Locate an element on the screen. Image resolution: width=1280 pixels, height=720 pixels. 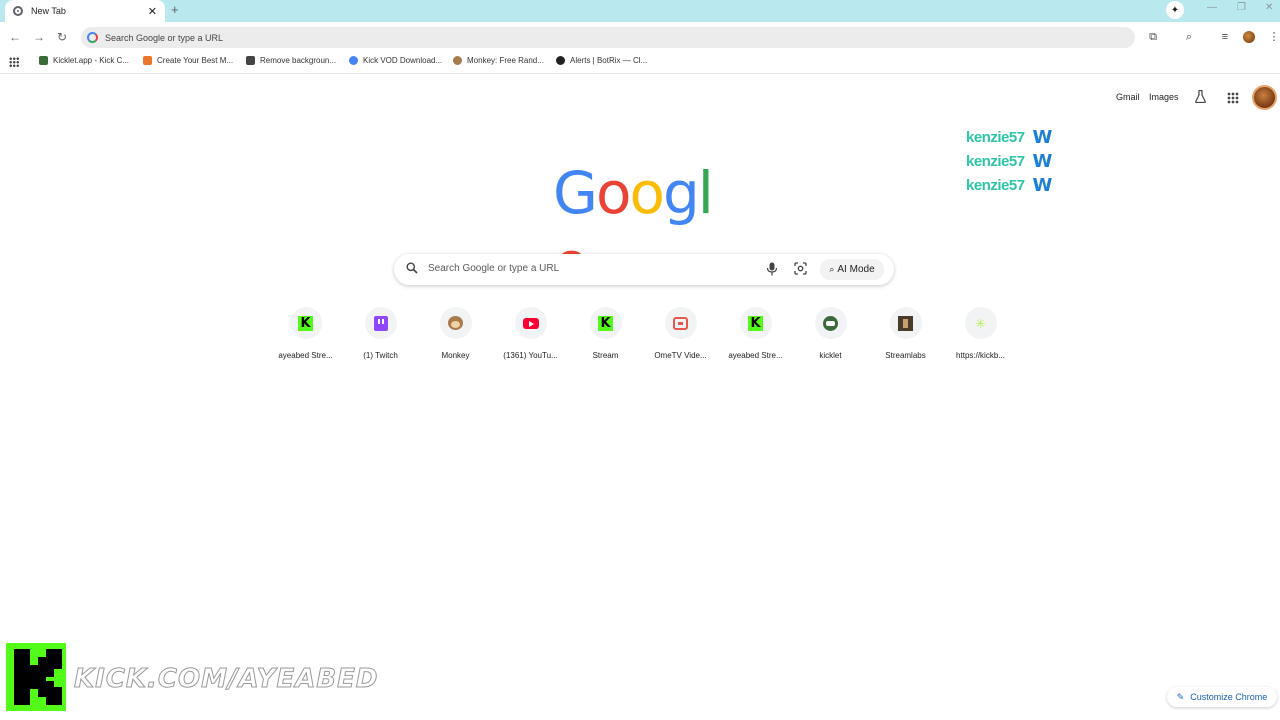
customize-chrome-button: ✎ Customize Chrome is located at coordinates (1222, 697).